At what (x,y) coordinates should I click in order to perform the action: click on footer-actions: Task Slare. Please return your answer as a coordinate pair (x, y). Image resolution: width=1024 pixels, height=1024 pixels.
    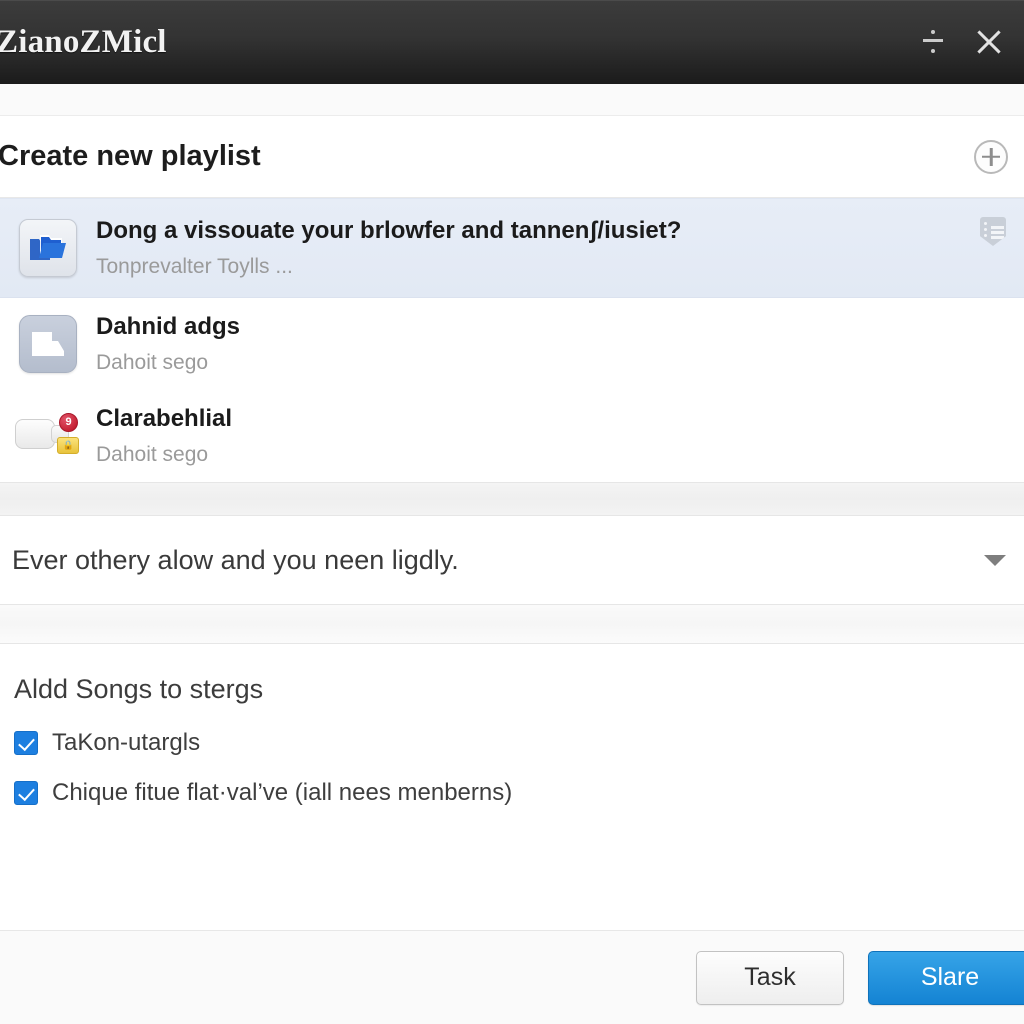
    Looking at the image, I should click on (512, 977).